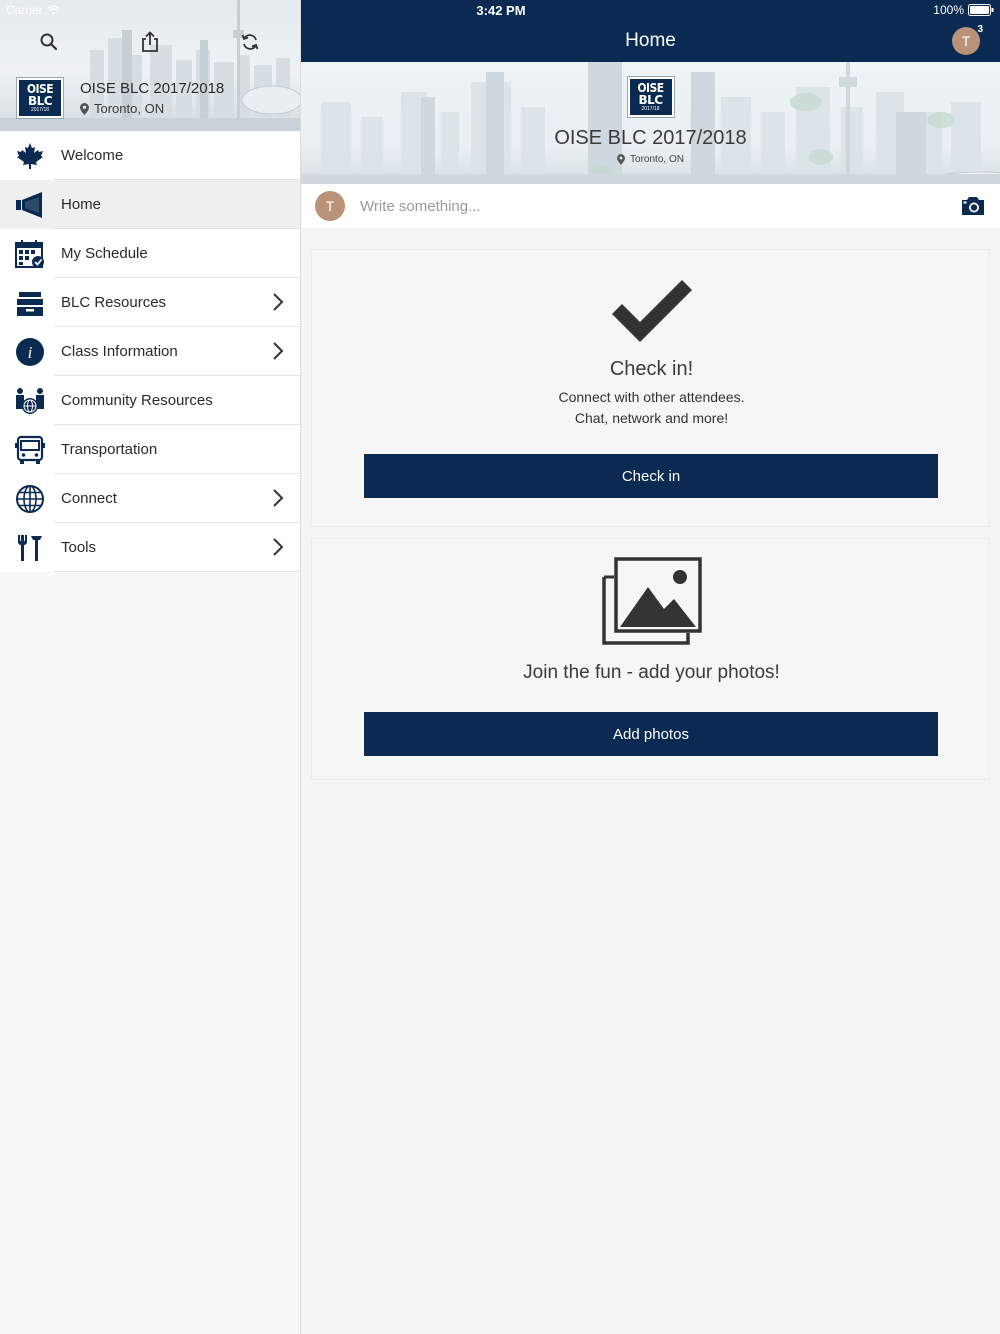 The width and height of the screenshot is (1000, 1334). I want to click on banner-location: Toronto, ON, so click(650, 159).